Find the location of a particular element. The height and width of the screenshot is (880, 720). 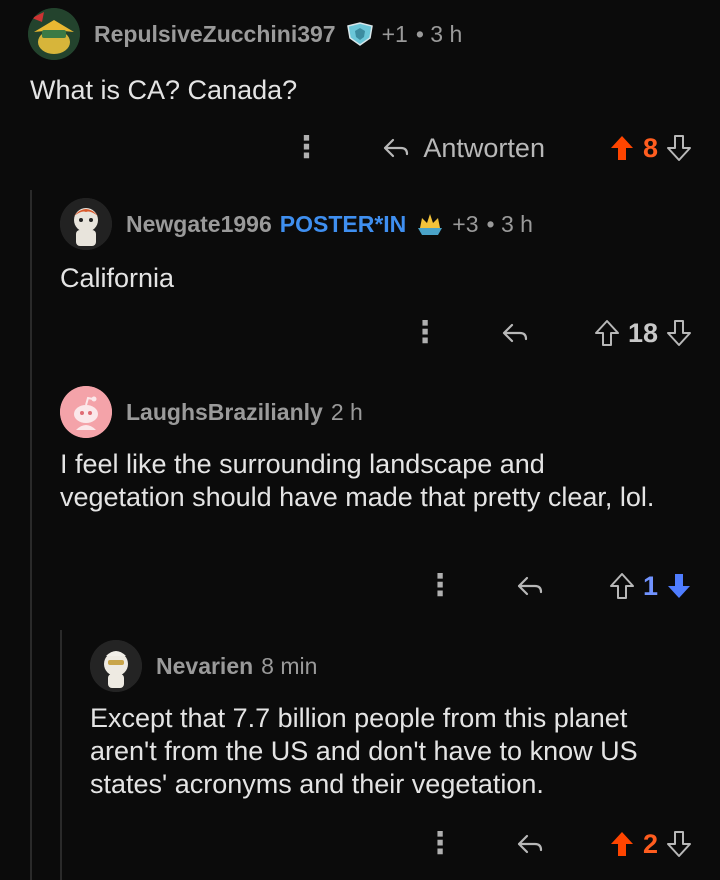

vote-control: 2 is located at coordinates (650, 844).